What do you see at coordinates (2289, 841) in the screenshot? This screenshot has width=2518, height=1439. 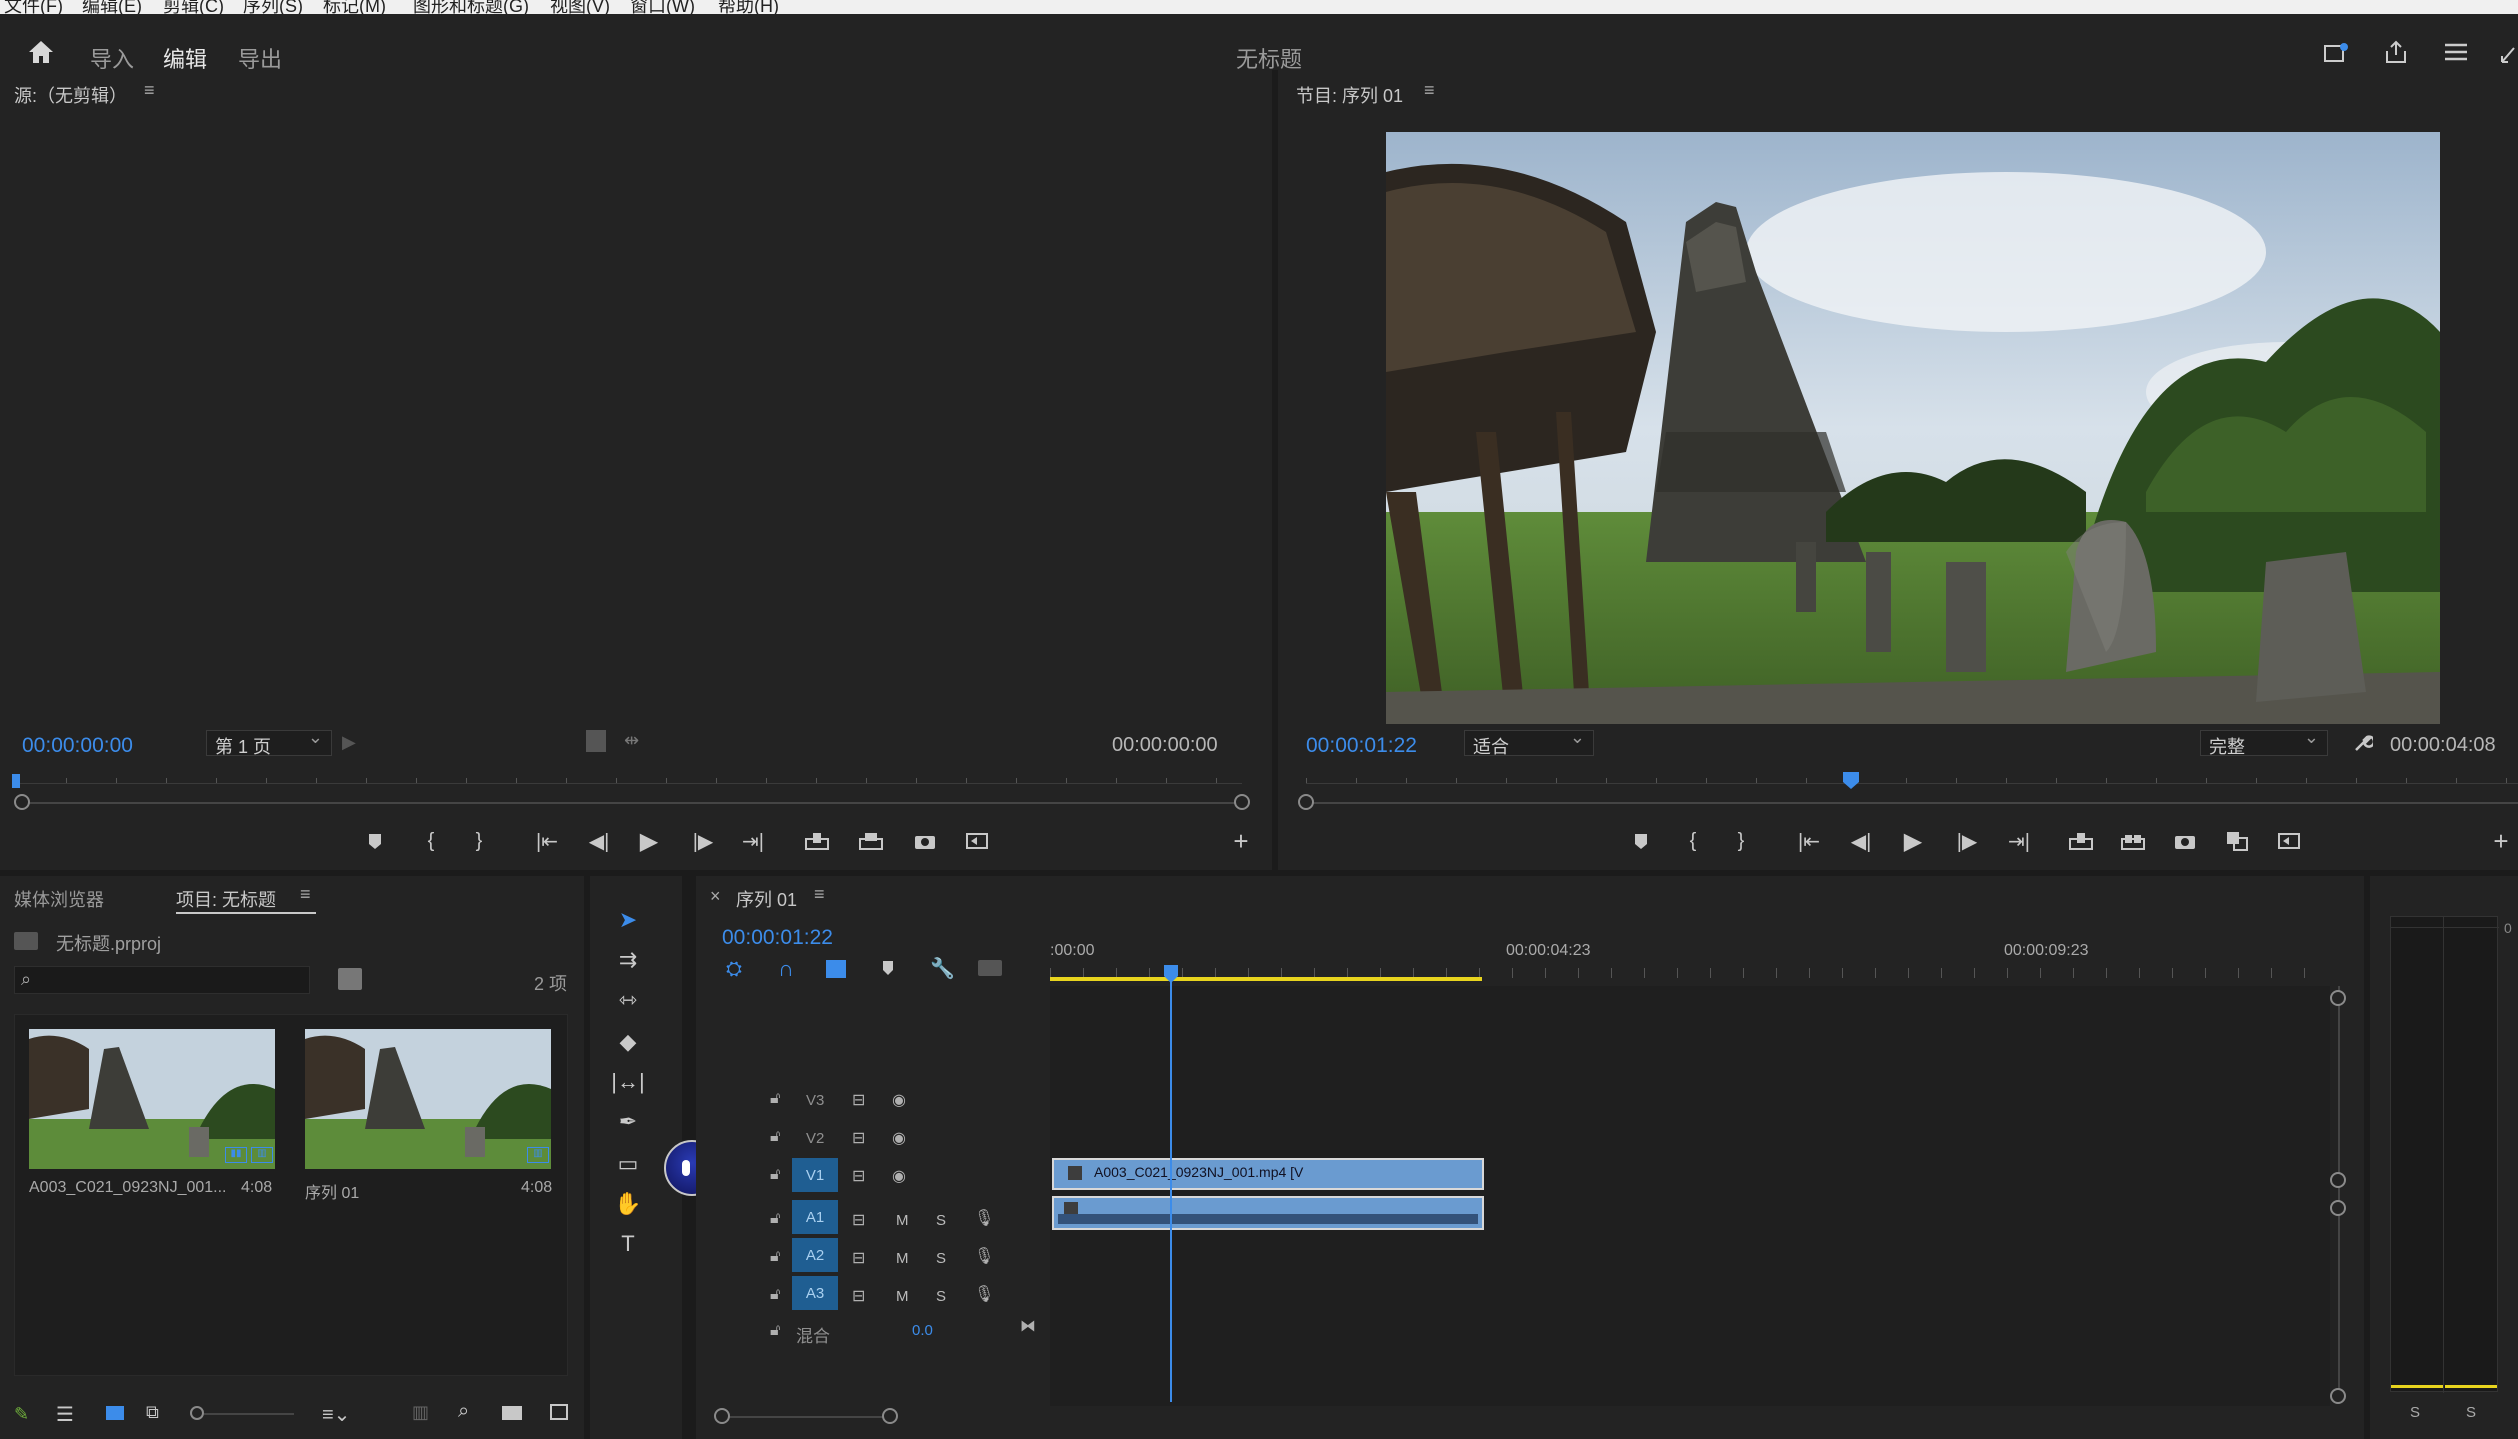 I see `multicam-icon` at bounding box center [2289, 841].